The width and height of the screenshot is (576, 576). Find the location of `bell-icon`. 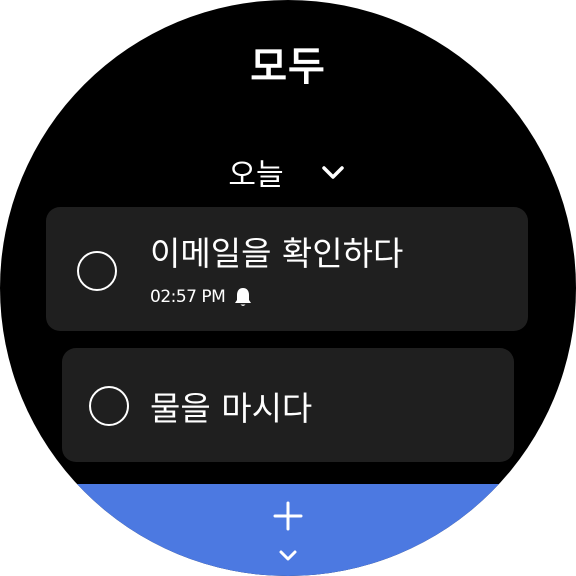

bell-icon is located at coordinates (243, 297).